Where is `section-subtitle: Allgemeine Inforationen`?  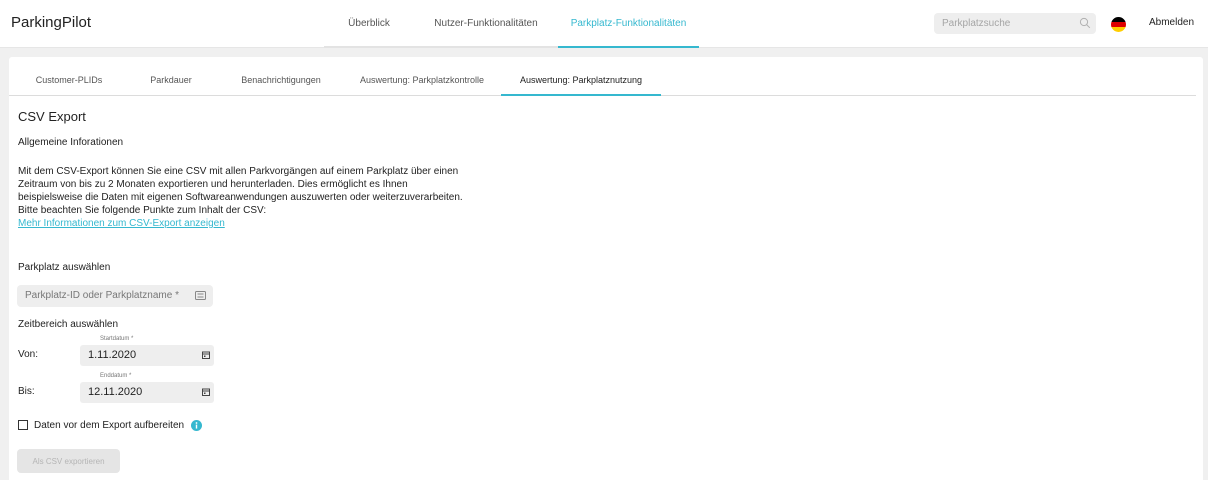 section-subtitle: Allgemeine Inforationen is located at coordinates (71, 142).